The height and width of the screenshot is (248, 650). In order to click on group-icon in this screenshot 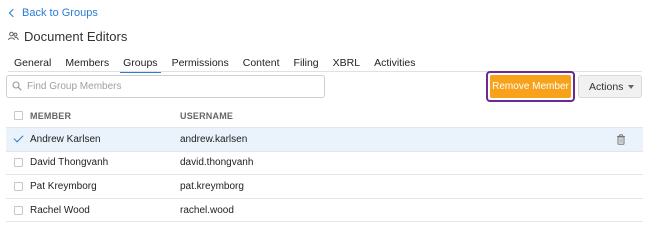, I will do `click(13, 37)`.